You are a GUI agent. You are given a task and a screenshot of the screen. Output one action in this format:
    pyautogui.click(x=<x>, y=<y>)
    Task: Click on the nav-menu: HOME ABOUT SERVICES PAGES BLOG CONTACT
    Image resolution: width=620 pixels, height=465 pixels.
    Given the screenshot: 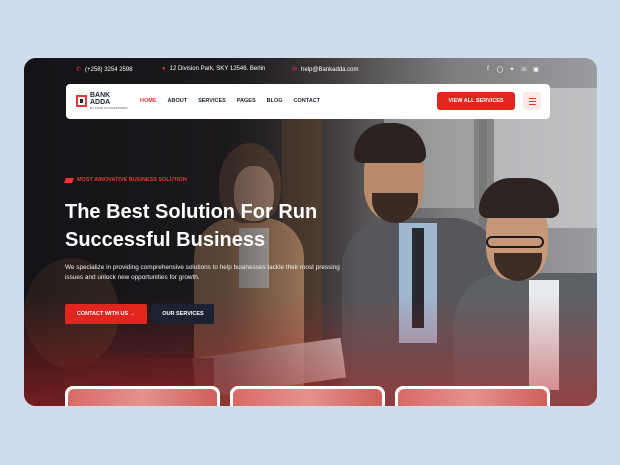 What is the action you would take?
    pyautogui.click(x=230, y=101)
    